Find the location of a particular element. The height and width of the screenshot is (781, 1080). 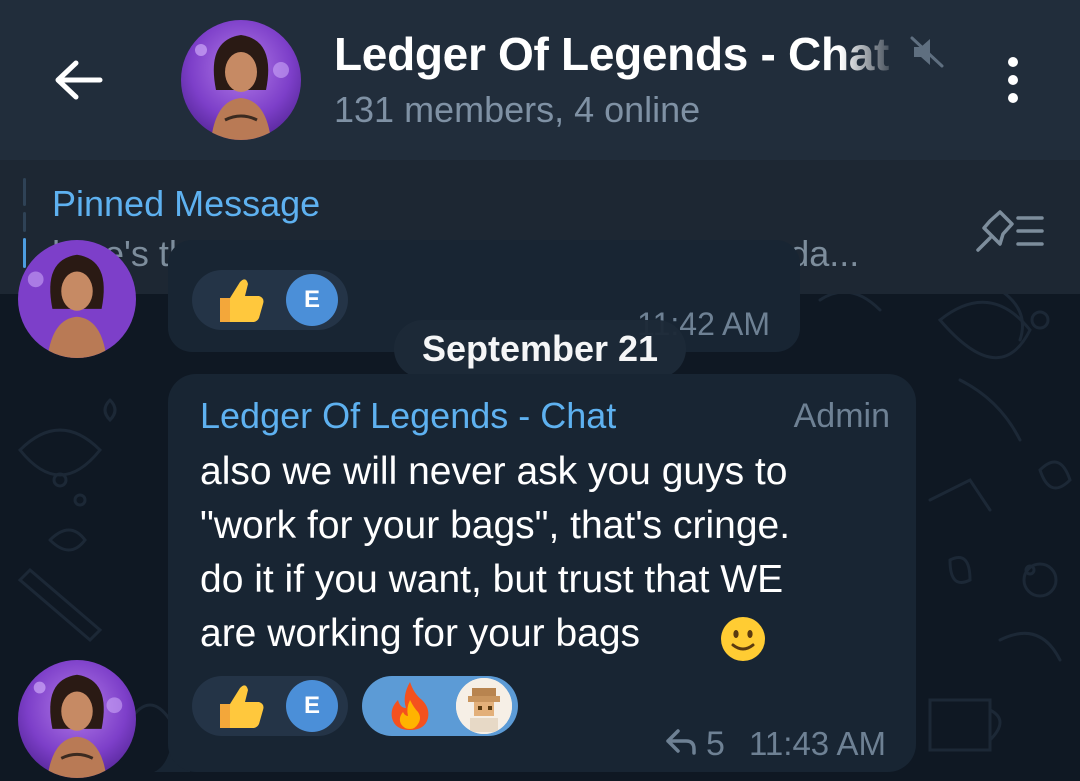

slightly-smiling-face-icon is located at coordinates (743, 639).